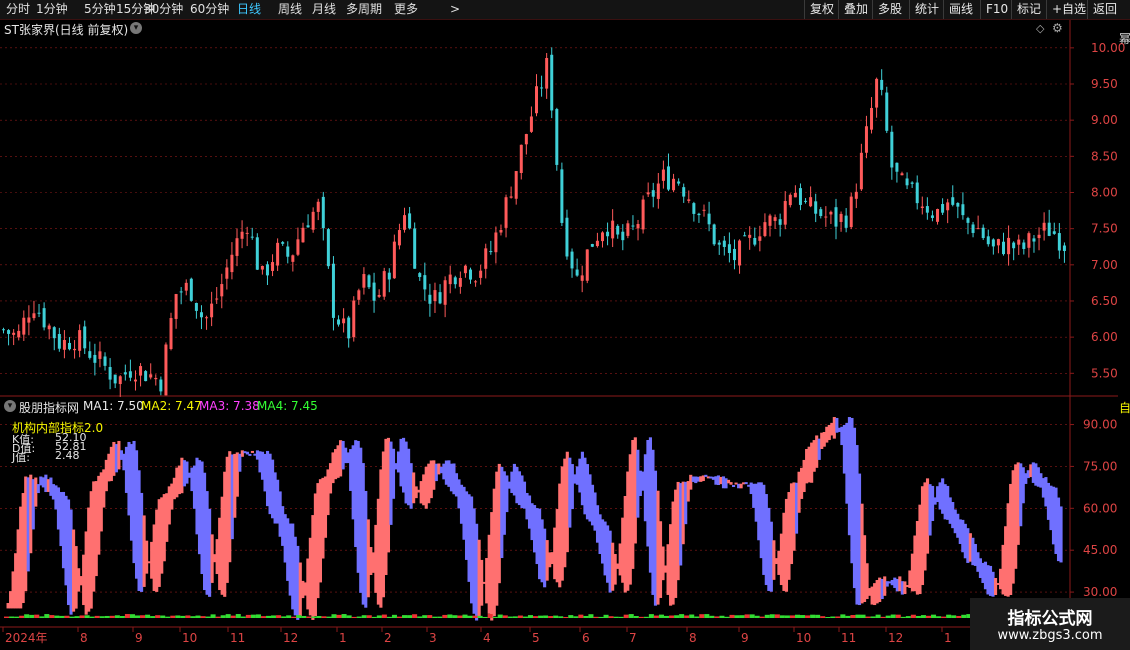 Image resolution: width=1130 pixels, height=650 pixels. Describe the element at coordinates (21, 457) in the screenshot. I see `j-label: J值:` at that location.